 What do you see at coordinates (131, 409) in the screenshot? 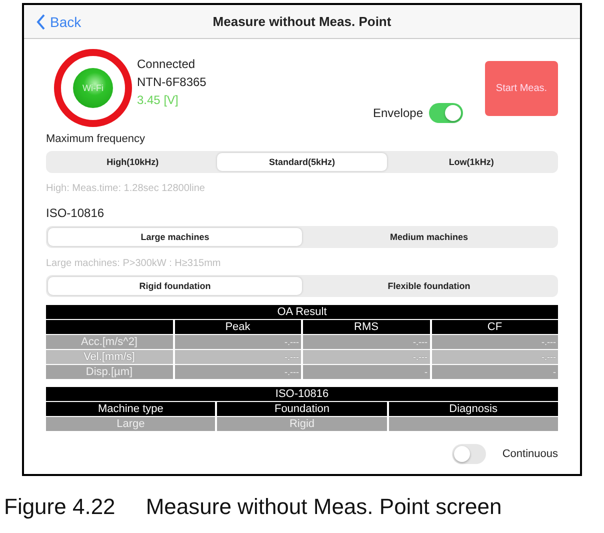
I see `table-header: Machine type` at bounding box center [131, 409].